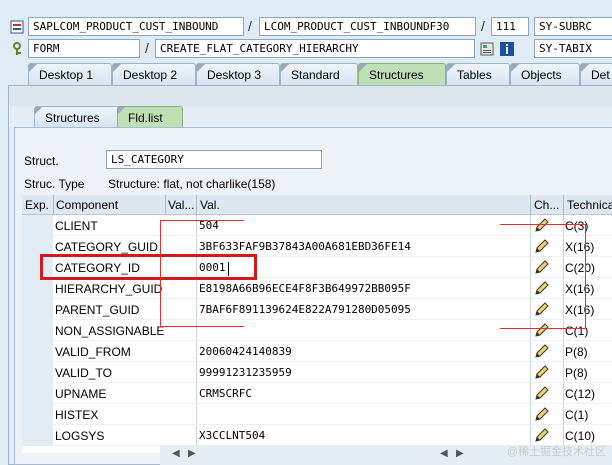 Image resolution: width=612 pixels, height=465 pixels. Describe the element at coordinates (510, 26) in the screenshot. I see `line-field: 111` at that location.